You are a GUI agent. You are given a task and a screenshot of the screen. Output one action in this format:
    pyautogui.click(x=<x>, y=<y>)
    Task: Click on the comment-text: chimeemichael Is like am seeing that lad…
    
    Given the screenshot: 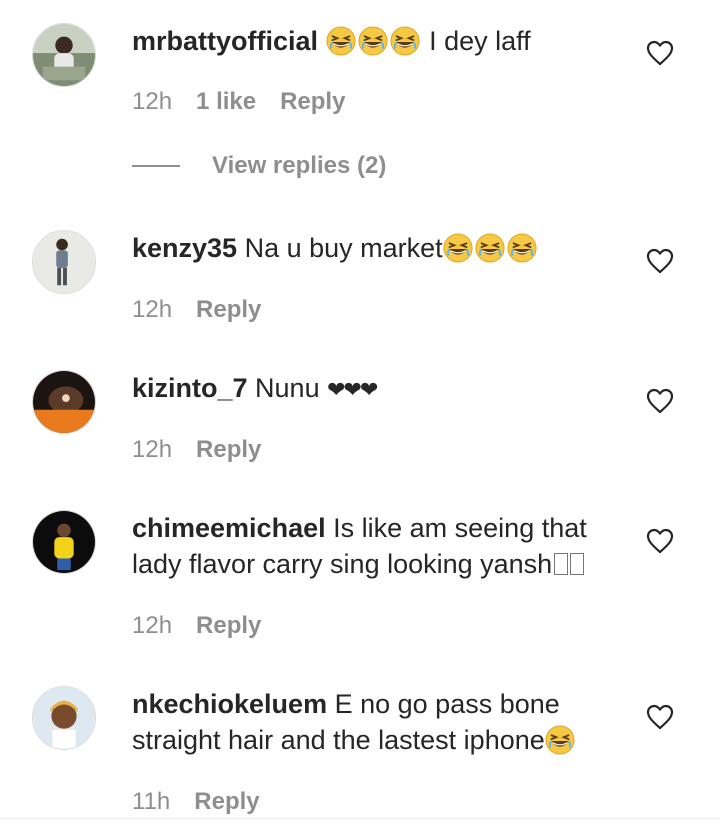 What is the action you would take?
    pyautogui.click(x=372, y=546)
    